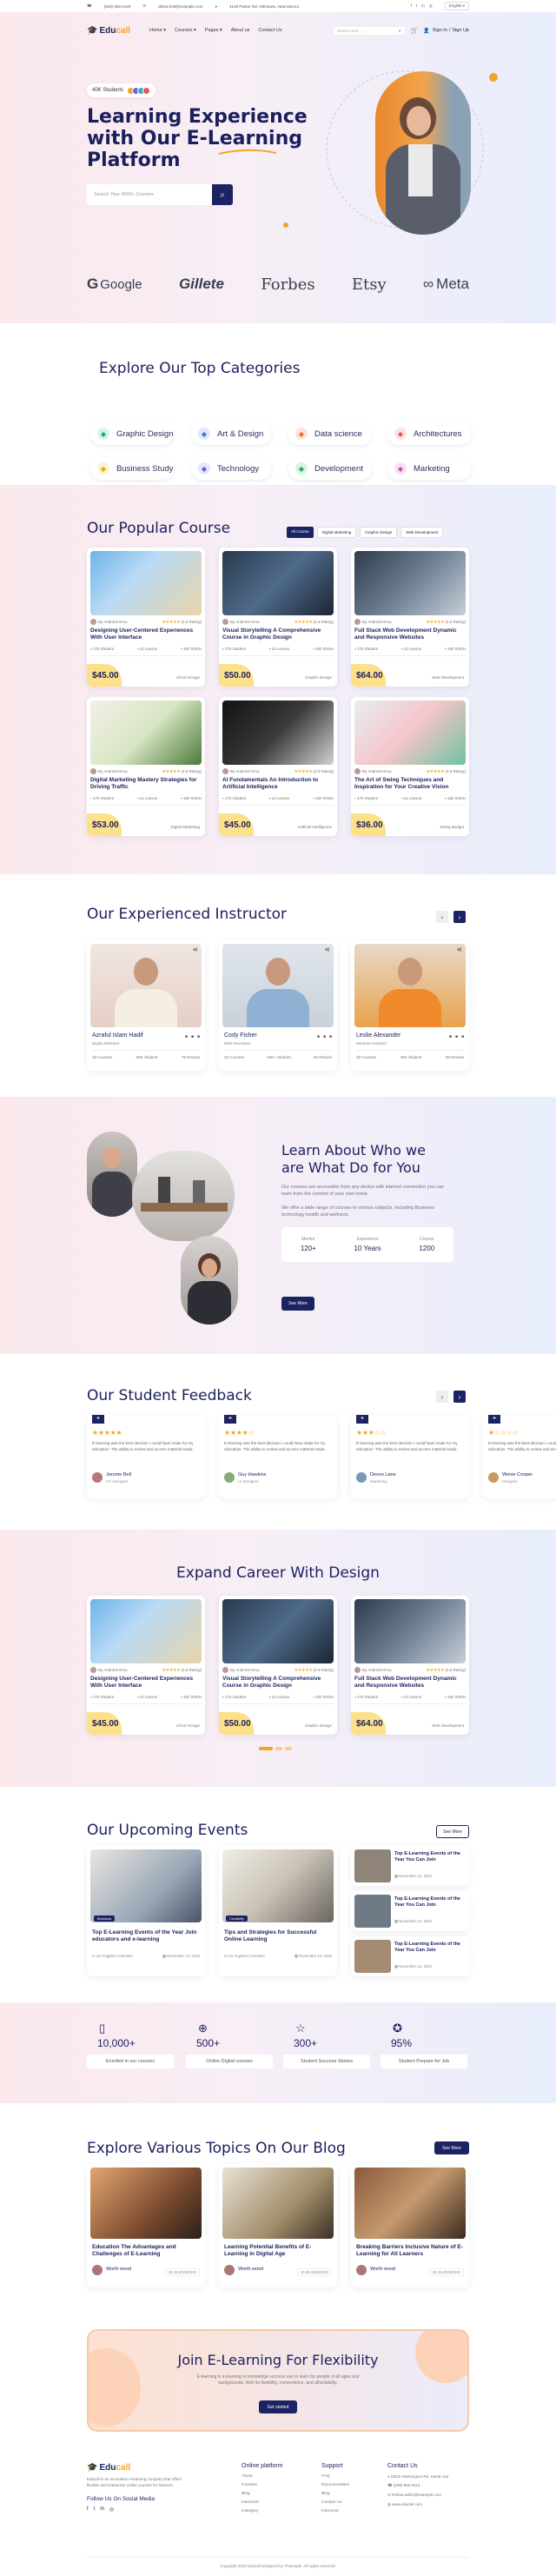 This screenshot has width=556, height=2576. I want to click on logo: 🎓 Edu call, so click(108, 31).